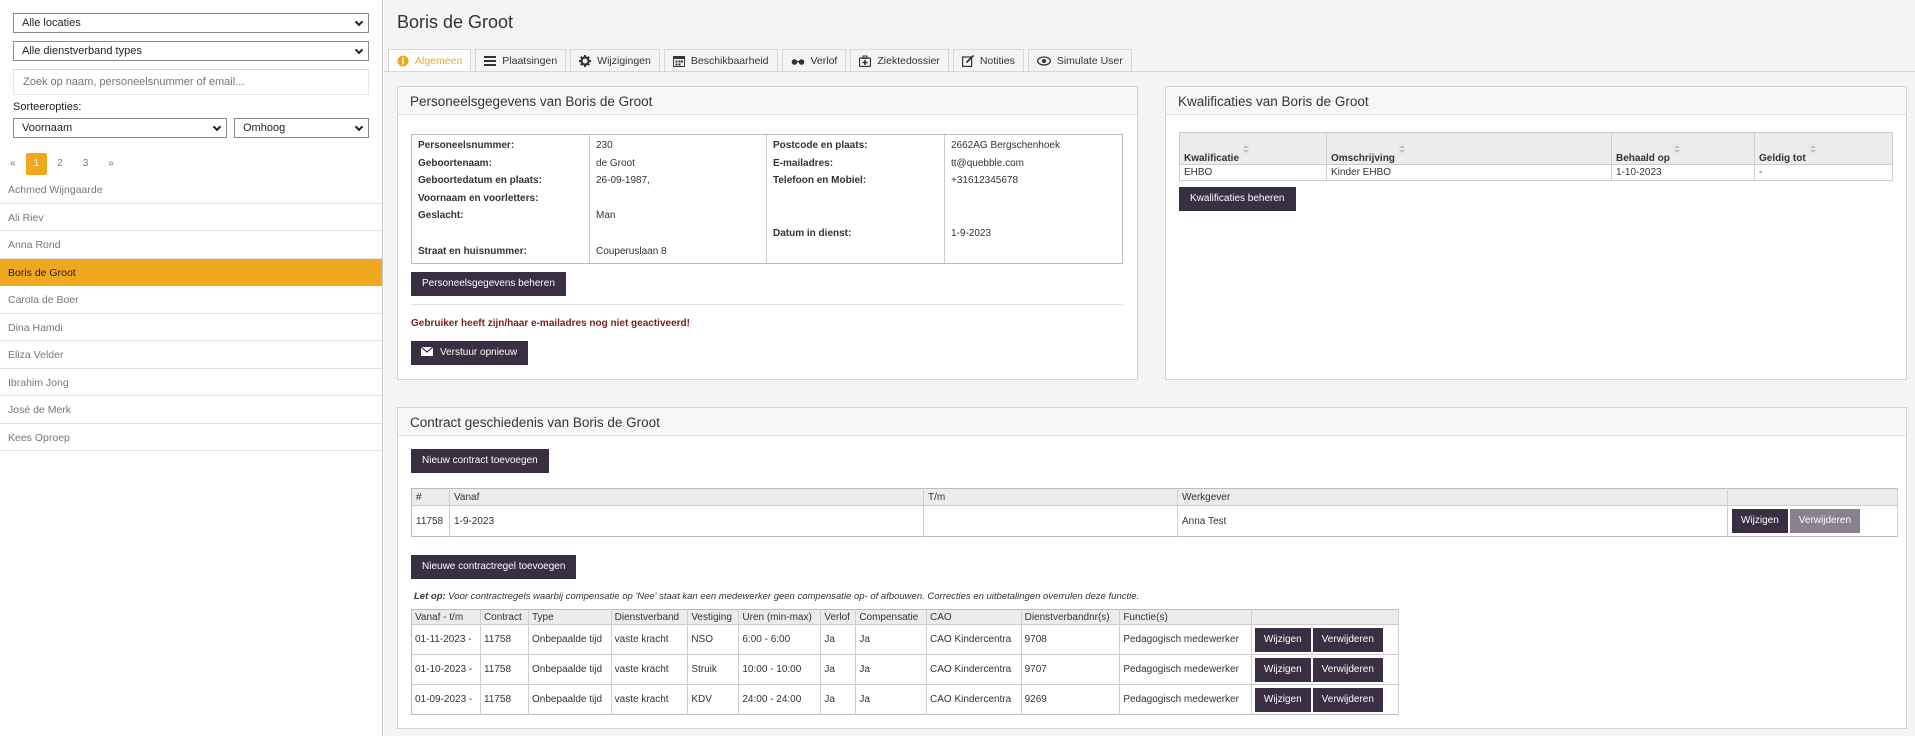 This screenshot has height=736, width=1915. What do you see at coordinates (191, 245) in the screenshot?
I see `employee-list-item: Anna Rond` at bounding box center [191, 245].